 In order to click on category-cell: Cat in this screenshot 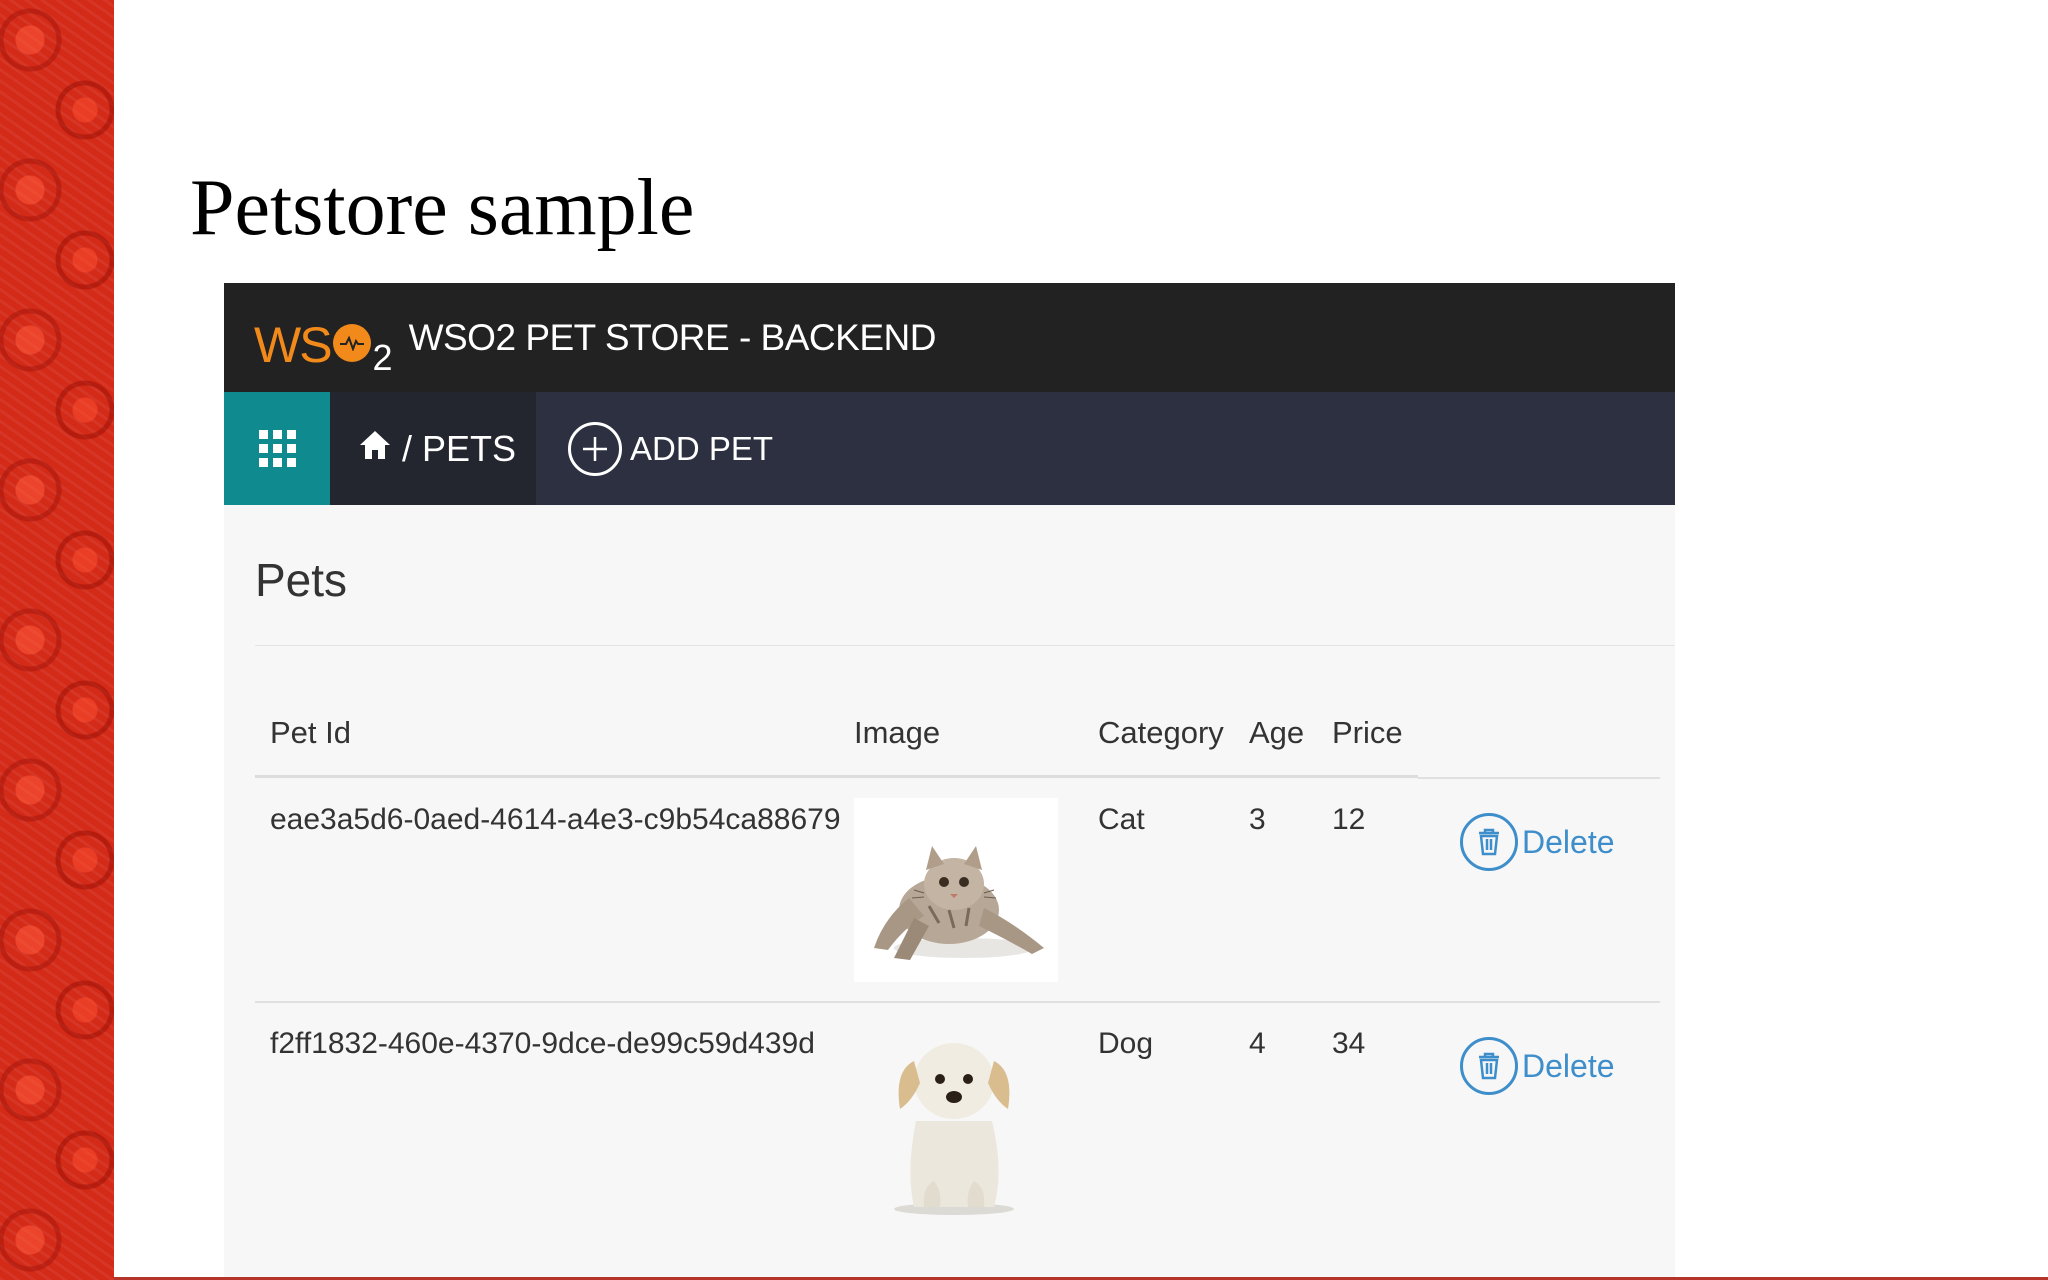, I will do `click(1121, 819)`.